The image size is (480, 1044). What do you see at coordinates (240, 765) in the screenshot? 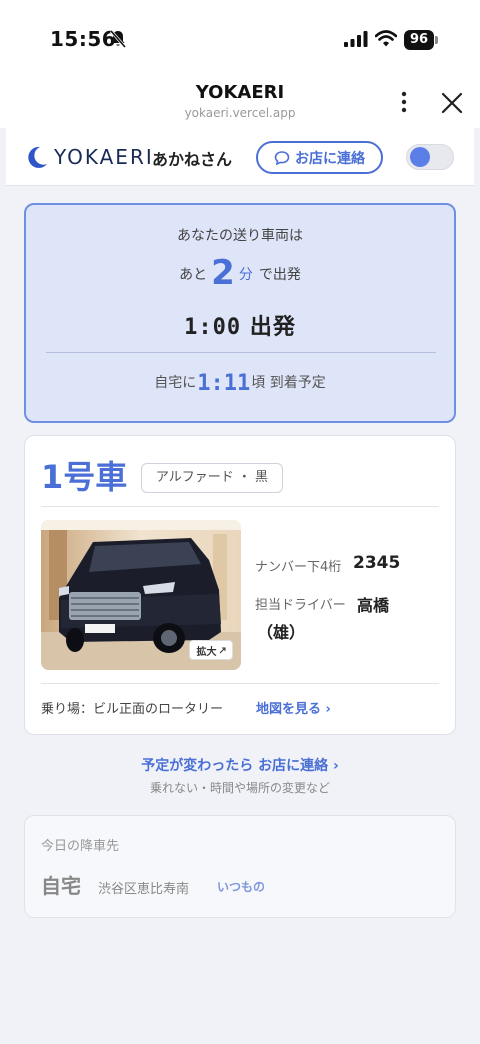
I see `schedule-change-contact-link: 予定が変わったら お店に連絡 ›` at bounding box center [240, 765].